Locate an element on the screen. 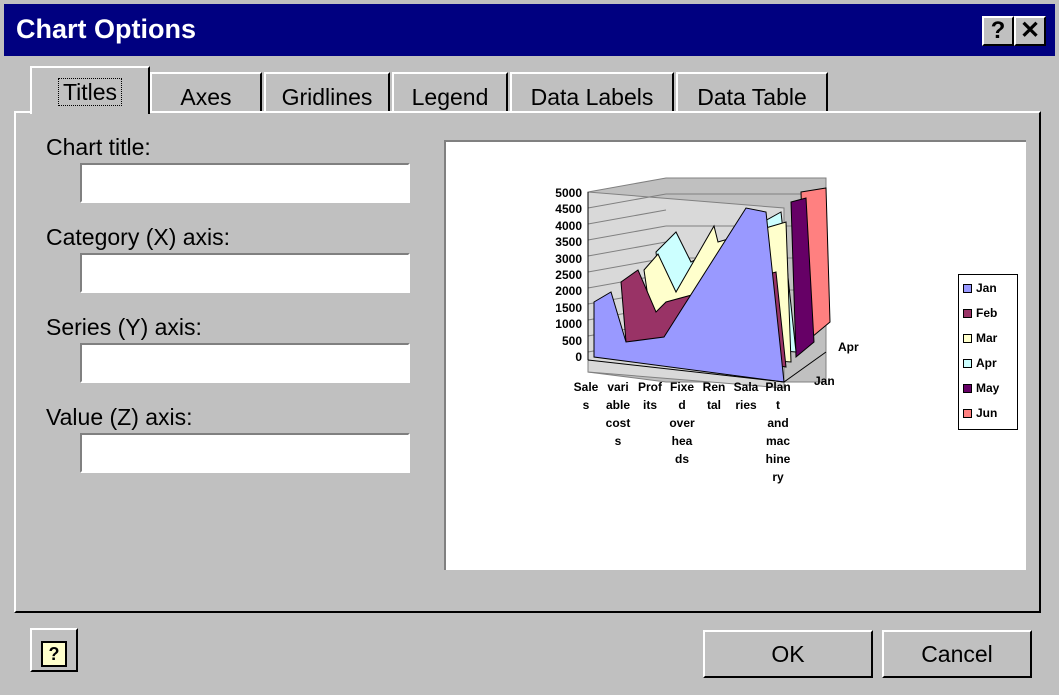 The height and width of the screenshot is (695, 1059). x-category-label: Plan t and mac hine ry is located at coordinates (778, 432).